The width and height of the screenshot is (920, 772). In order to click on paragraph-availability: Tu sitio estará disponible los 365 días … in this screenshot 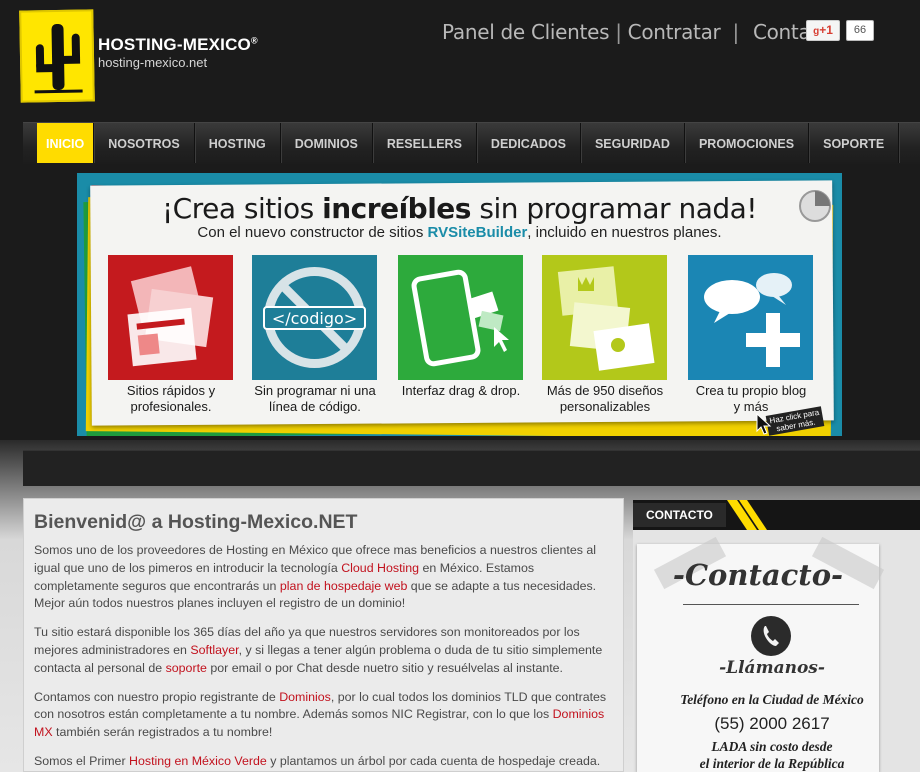, I will do `click(318, 650)`.